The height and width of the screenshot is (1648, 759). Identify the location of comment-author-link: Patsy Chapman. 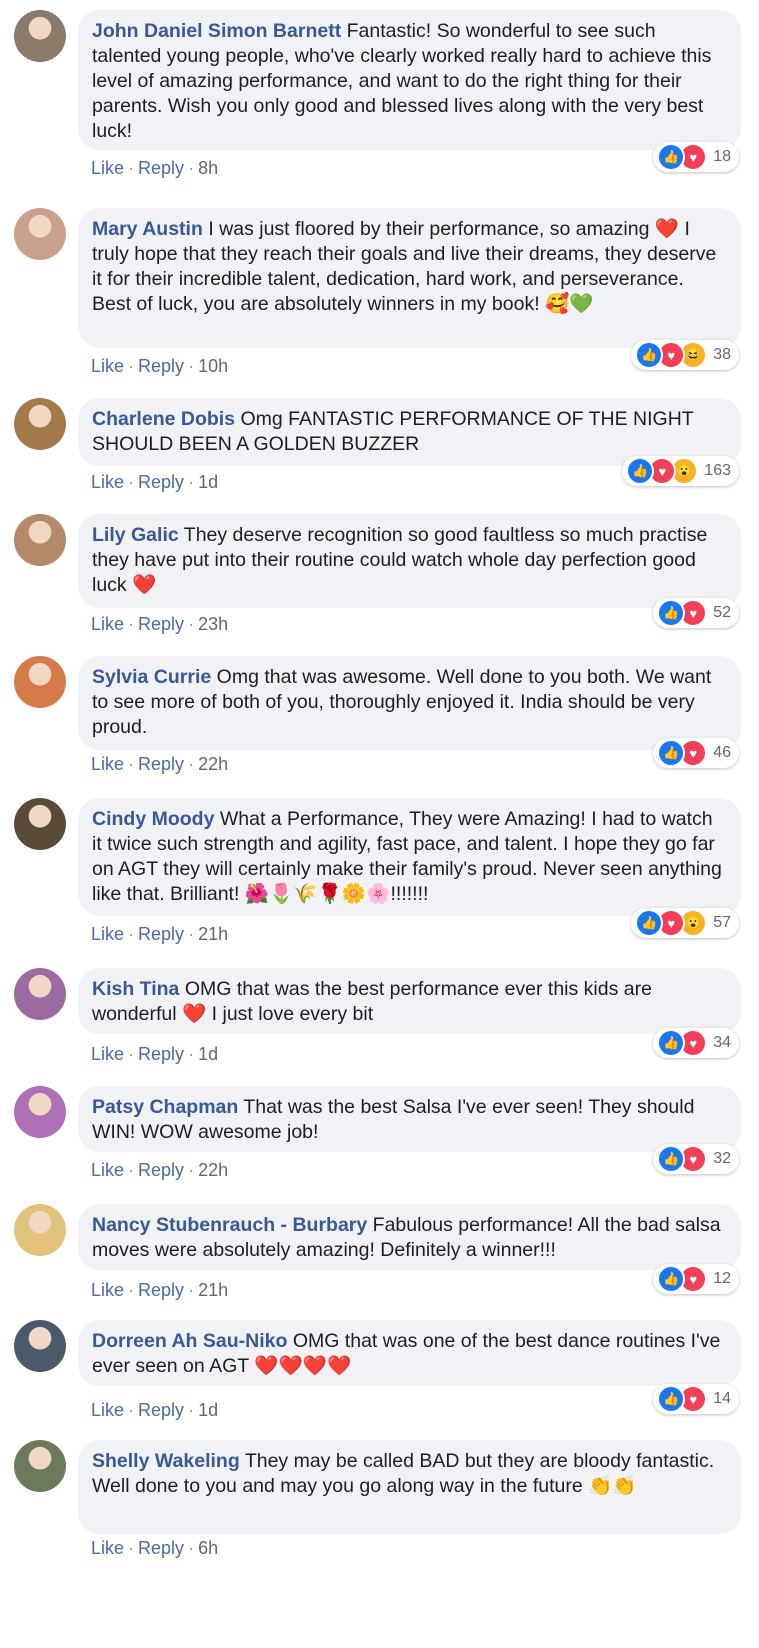
(165, 1107).